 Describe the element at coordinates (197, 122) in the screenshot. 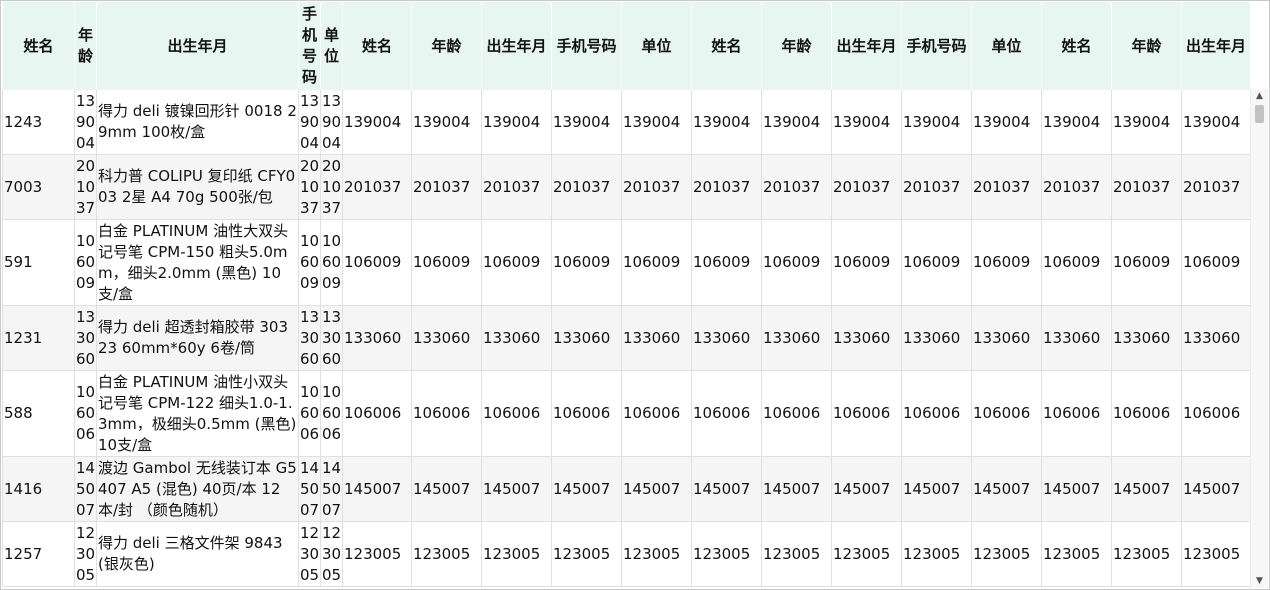

I see `cell-description: 得力 deli 镀镍回形针 0018 29mm 100枚/盒` at that location.